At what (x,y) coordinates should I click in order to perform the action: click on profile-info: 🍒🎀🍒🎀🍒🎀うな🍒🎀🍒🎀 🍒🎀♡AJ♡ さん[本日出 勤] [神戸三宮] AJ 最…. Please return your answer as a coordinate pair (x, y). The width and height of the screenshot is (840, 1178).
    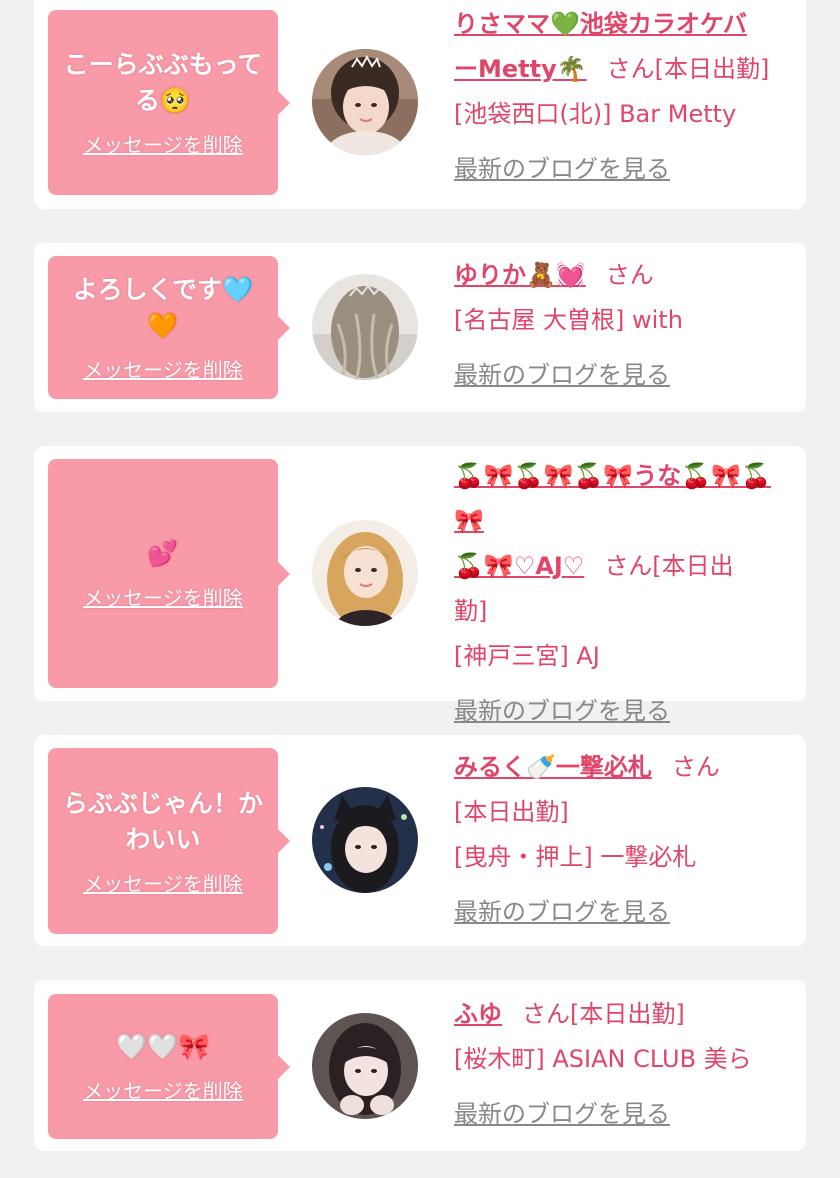
    Looking at the image, I should click on (627, 594).